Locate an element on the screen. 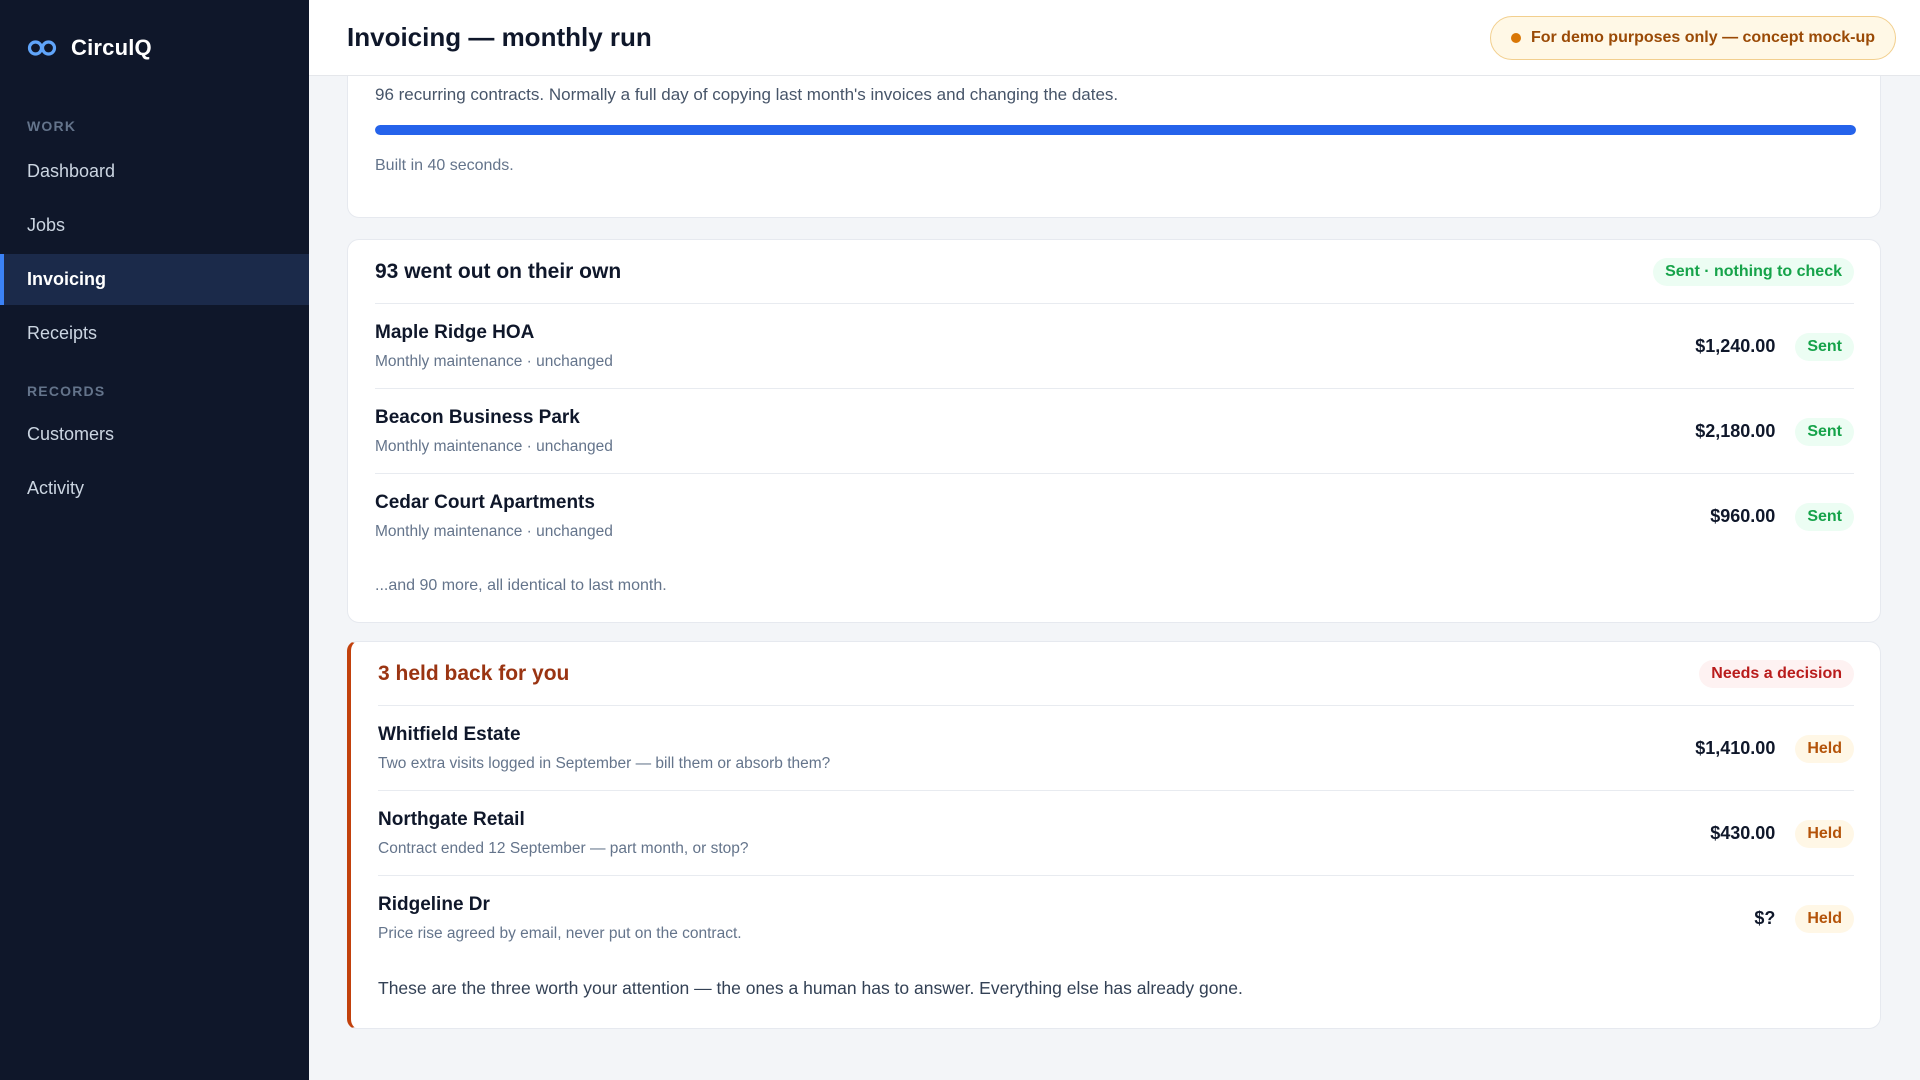 The width and height of the screenshot is (1920, 1080). build-time: Built in 40 seconds. is located at coordinates (444, 165).